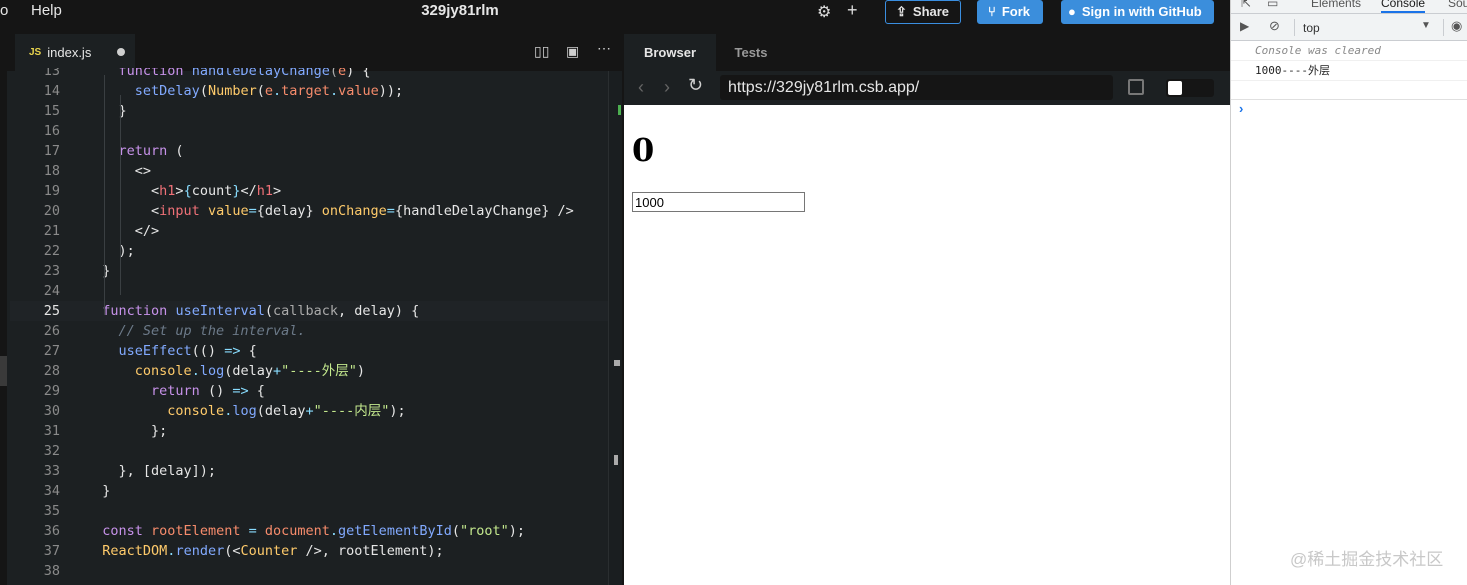 The image size is (1467, 585). I want to click on code-text: <h1>{count}</h1>, so click(184, 191).